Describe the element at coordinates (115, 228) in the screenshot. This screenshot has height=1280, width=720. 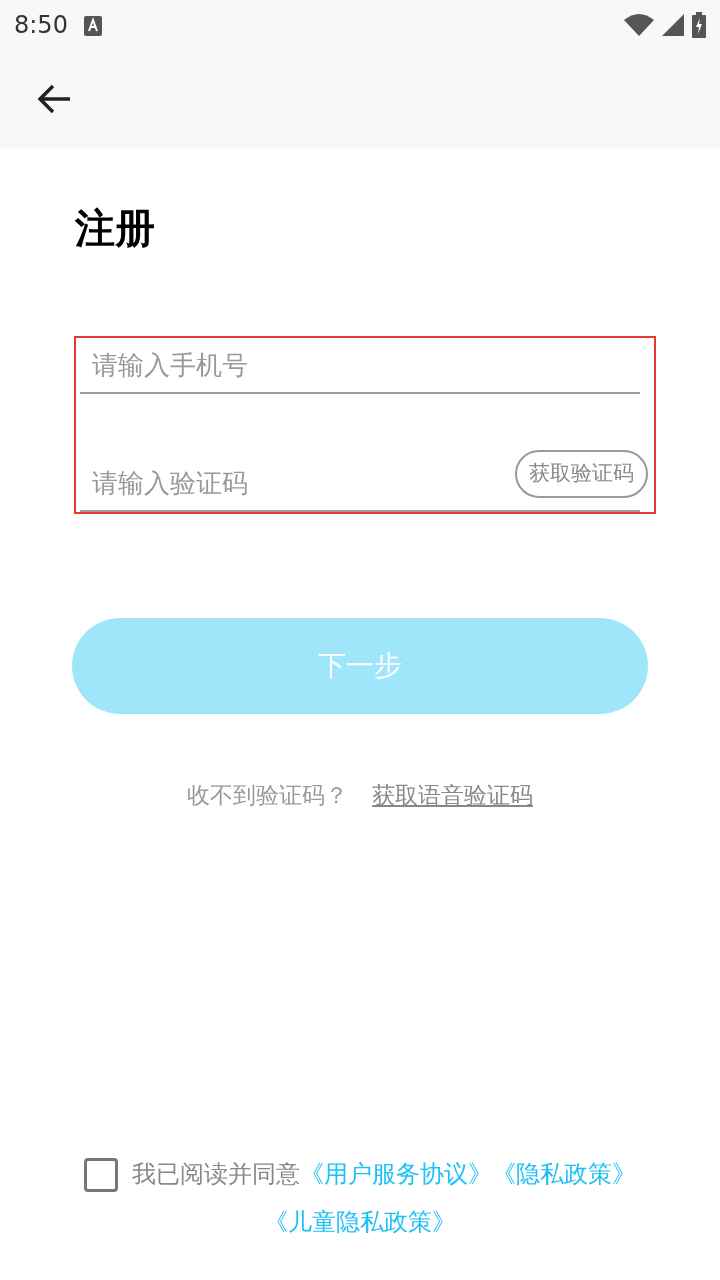
I see `page-title: 注册` at that location.